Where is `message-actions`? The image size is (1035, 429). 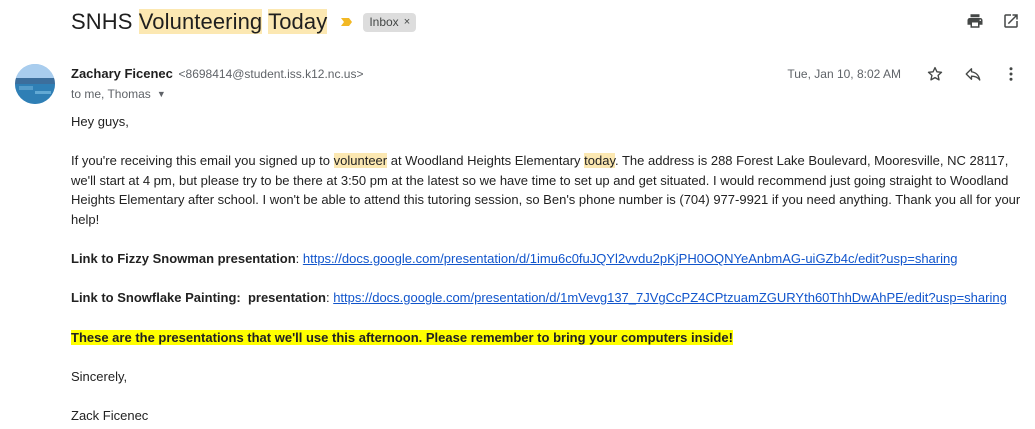
message-actions is located at coordinates (973, 74).